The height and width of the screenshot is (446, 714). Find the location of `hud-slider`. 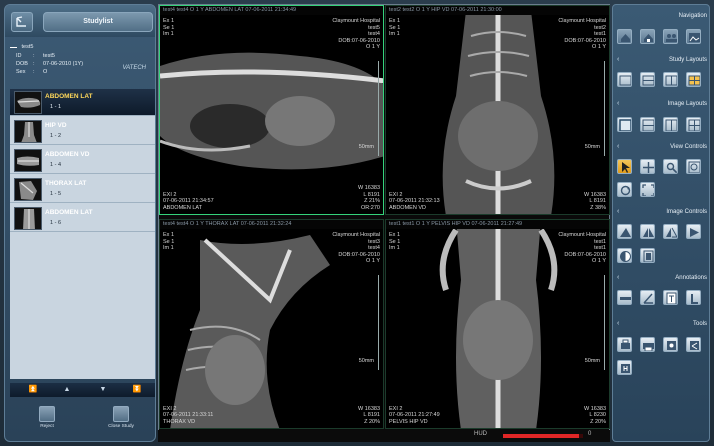

hud-slider is located at coordinates (543, 436).